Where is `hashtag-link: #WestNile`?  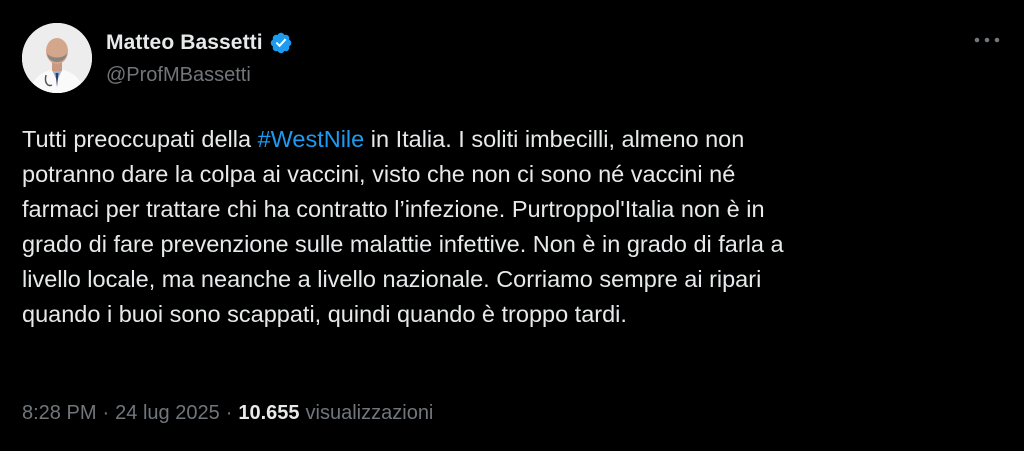
hashtag-link: #WestNile is located at coordinates (311, 139).